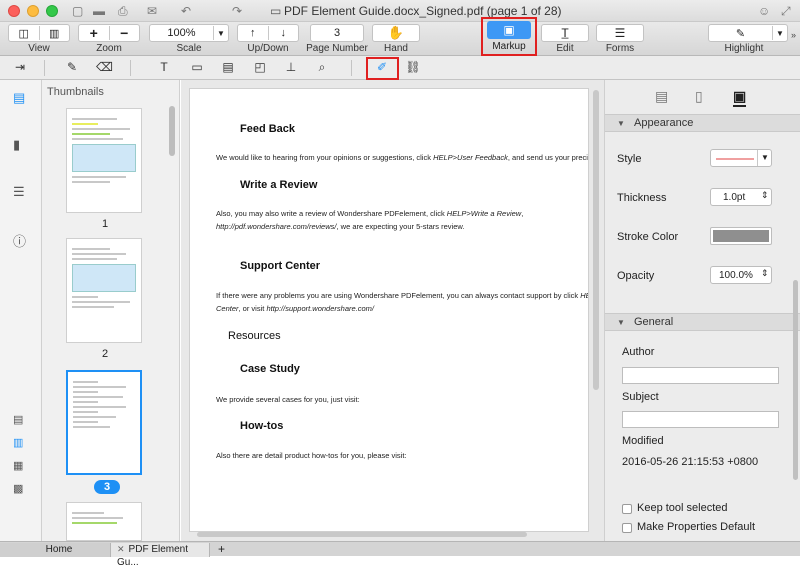  What do you see at coordinates (740, 97) in the screenshot?
I see `annotation-properties-icon: ▣` at bounding box center [740, 97].